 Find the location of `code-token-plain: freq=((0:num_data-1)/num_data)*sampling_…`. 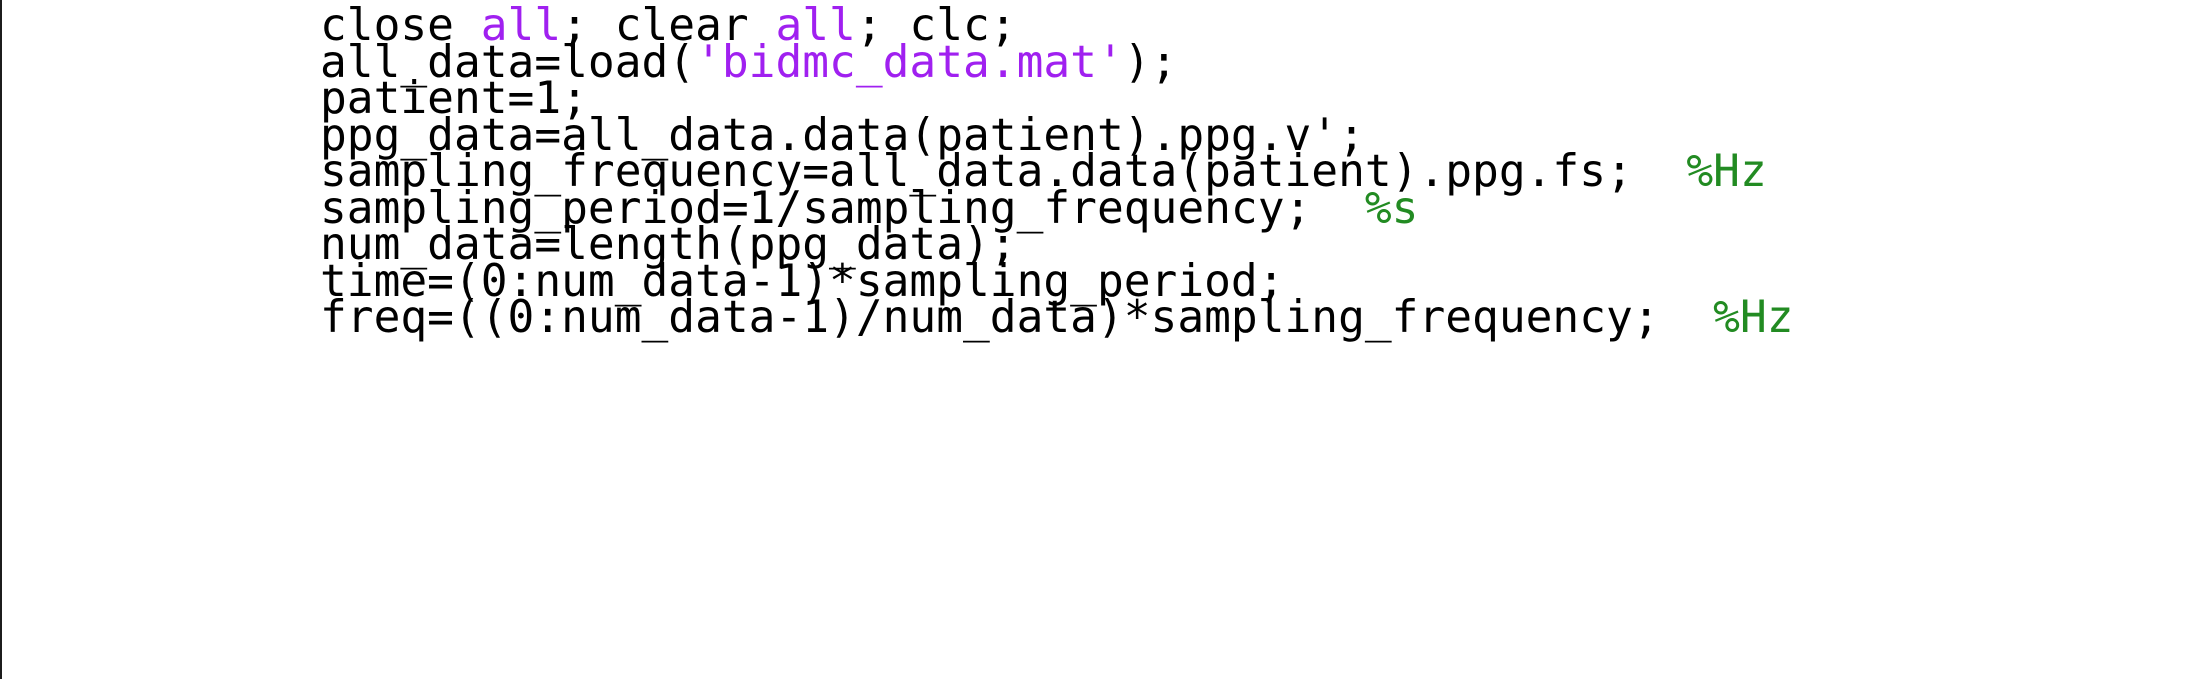

code-token-plain: freq=((0:num_data-1)/num_data)*sampling_… is located at coordinates (1017, 317).